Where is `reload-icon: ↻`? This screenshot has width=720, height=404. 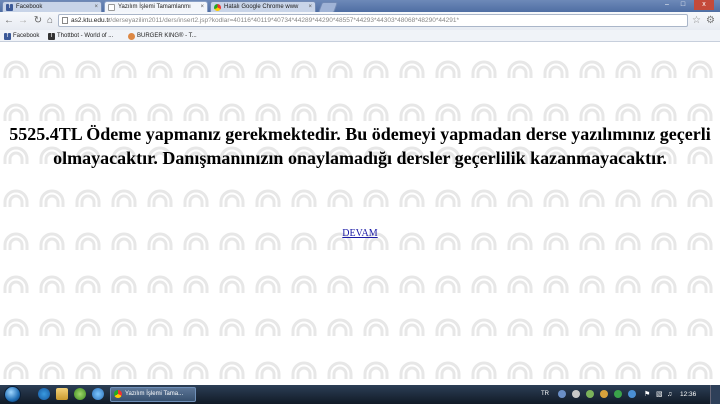 reload-icon: ↻ is located at coordinates (38, 21).